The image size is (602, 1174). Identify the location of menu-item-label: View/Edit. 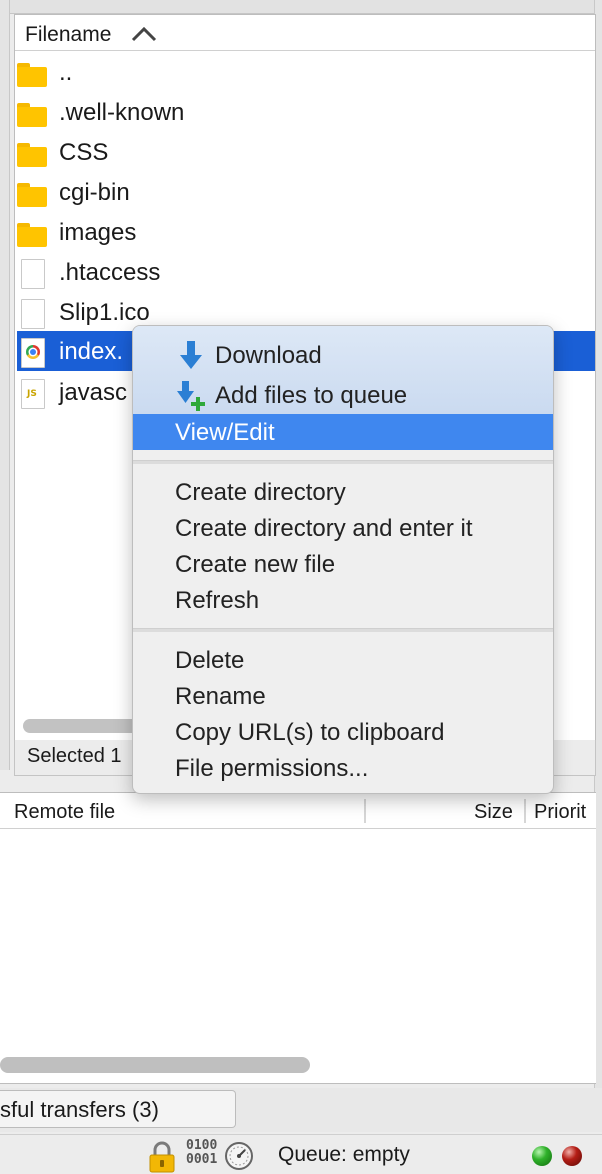
(225, 432).